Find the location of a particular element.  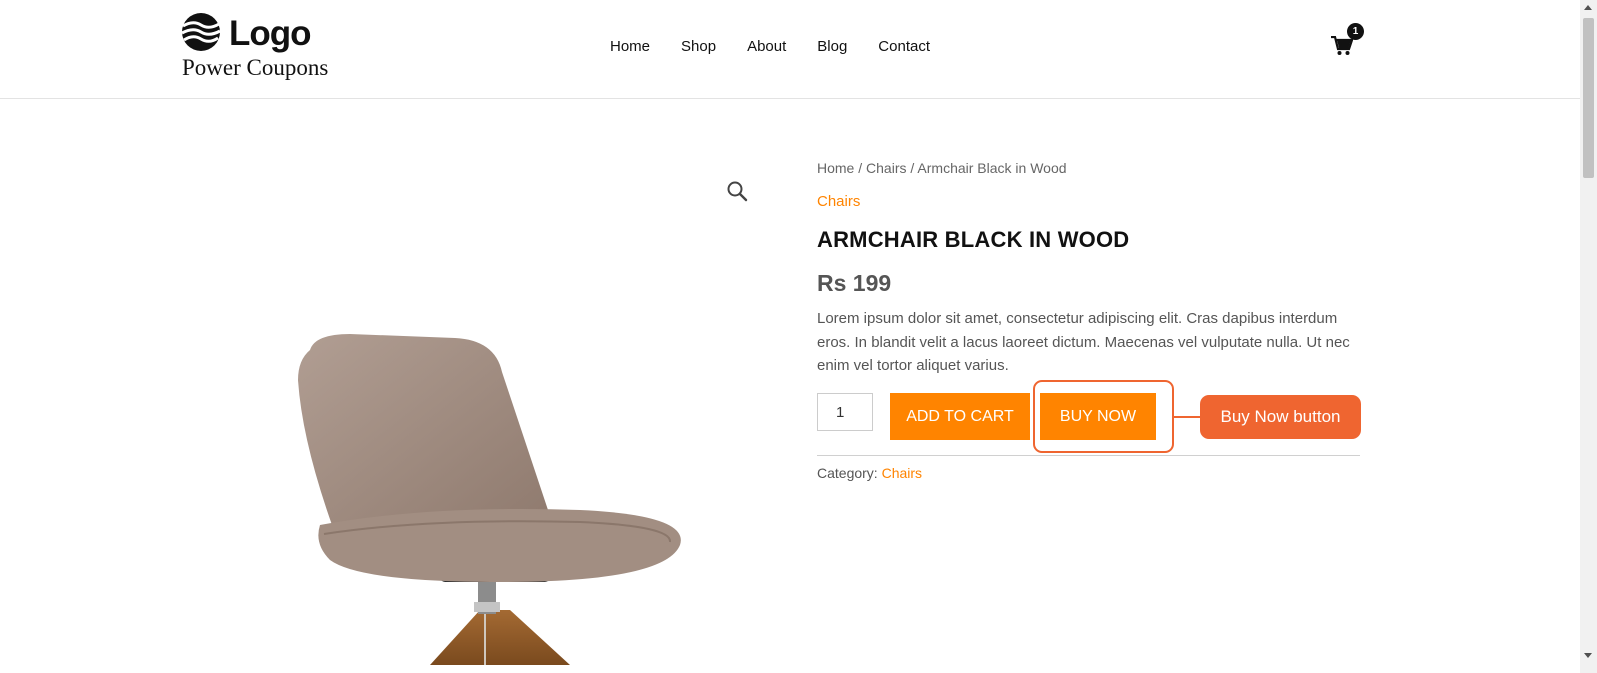

nav-shop: Shop is located at coordinates (698, 46).